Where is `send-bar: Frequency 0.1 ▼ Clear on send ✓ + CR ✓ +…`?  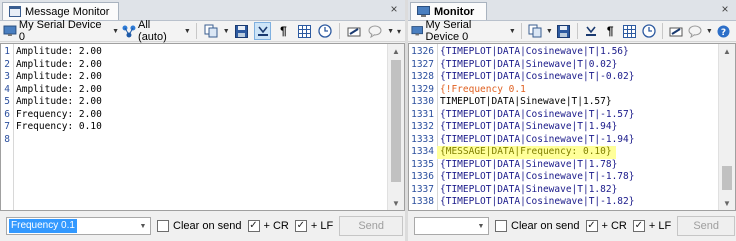
send-bar: Frequency 0.1 ▼ Clear on send ✓ + CR ✓ +… is located at coordinates (202, 226).